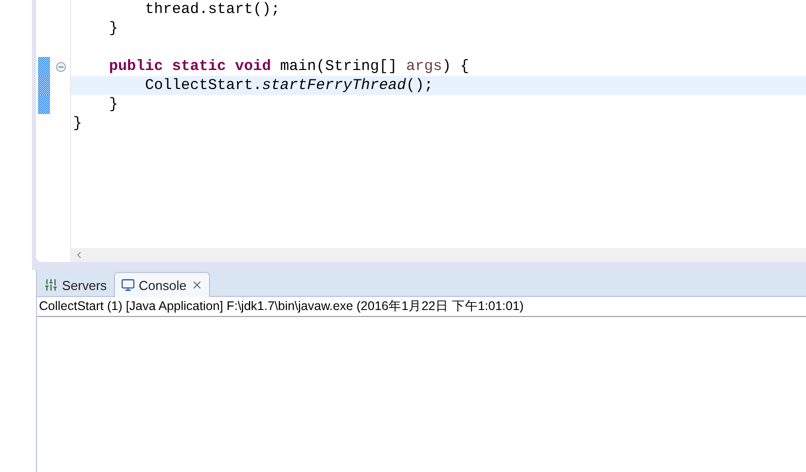 The width and height of the screenshot is (806, 472). Describe the element at coordinates (289, 66) in the screenshot. I see `code-line: public static void main(String[] args) {` at that location.